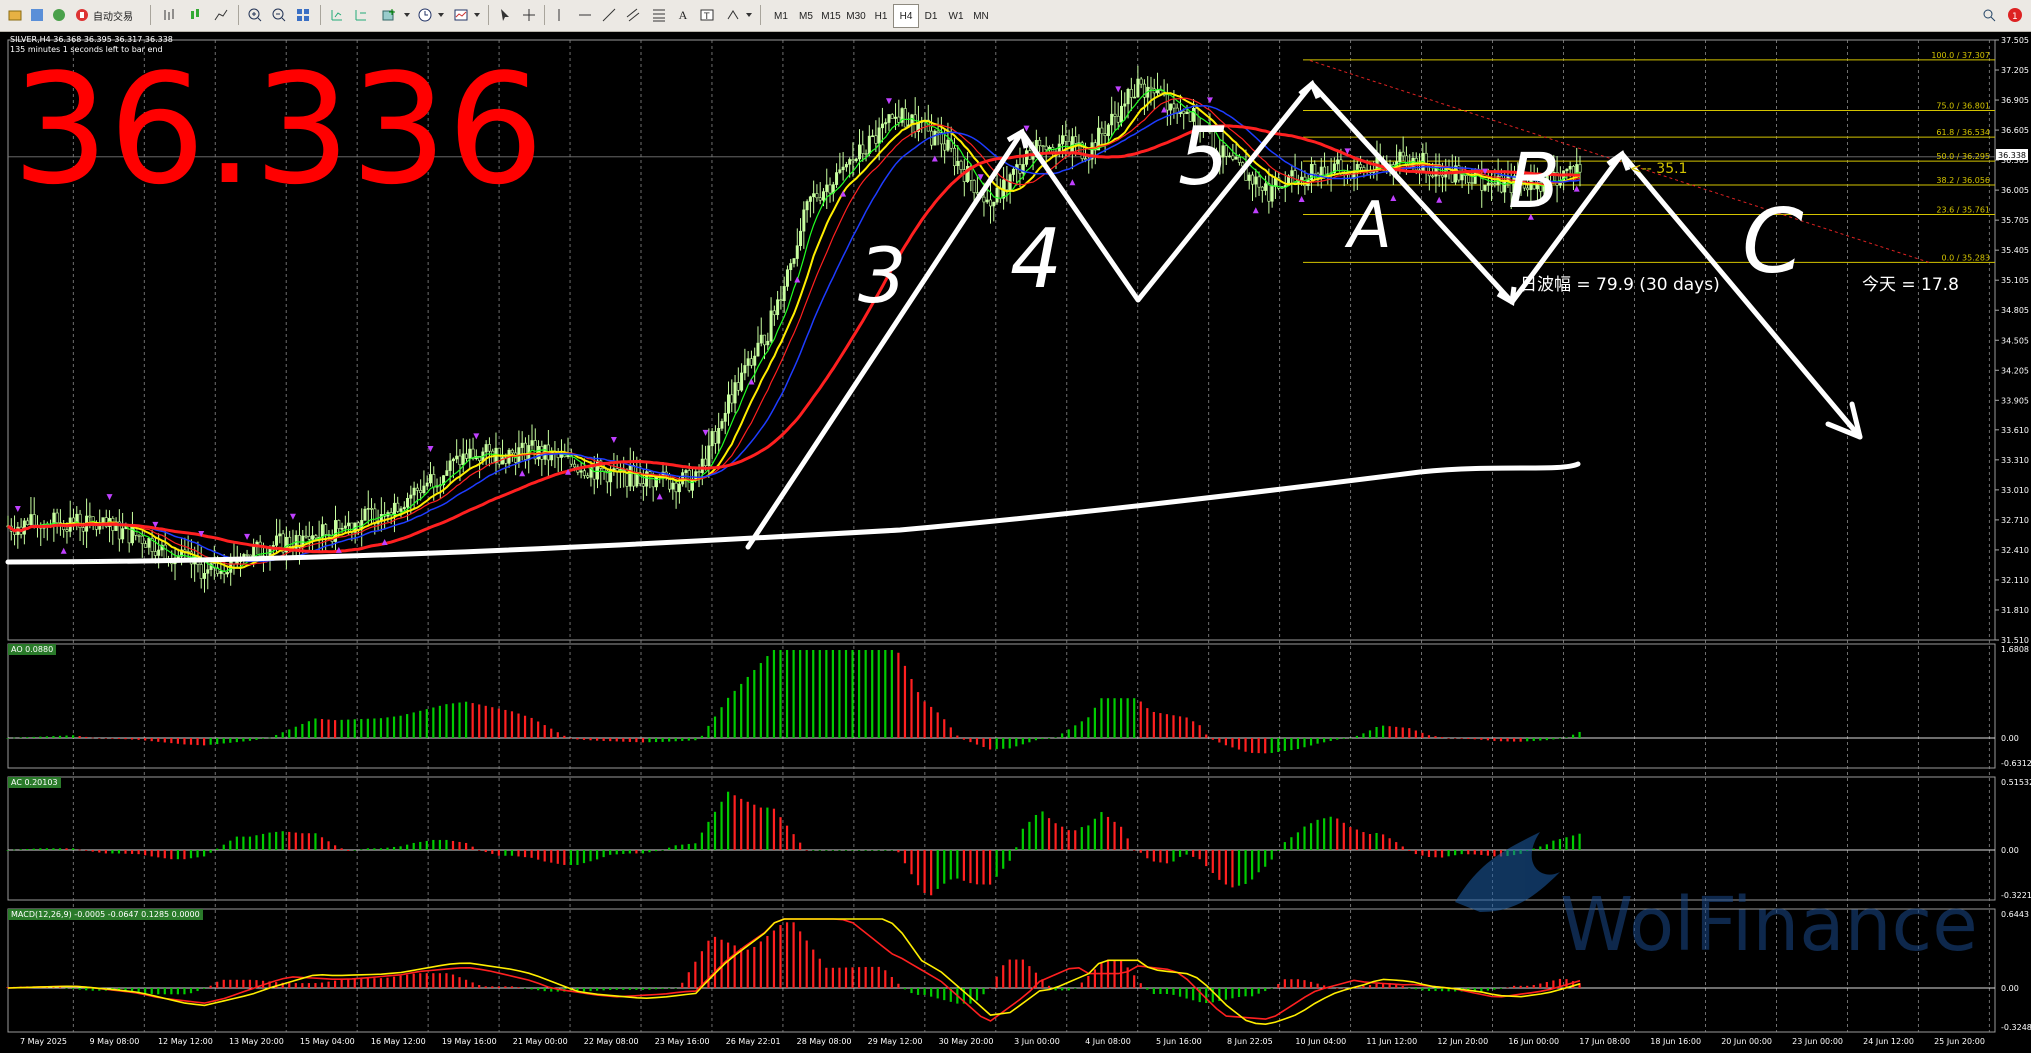 Image resolution: width=2031 pixels, height=1053 pixels. What do you see at coordinates (441, 15) in the screenshot?
I see `periods-dropdown-icon` at bounding box center [441, 15].